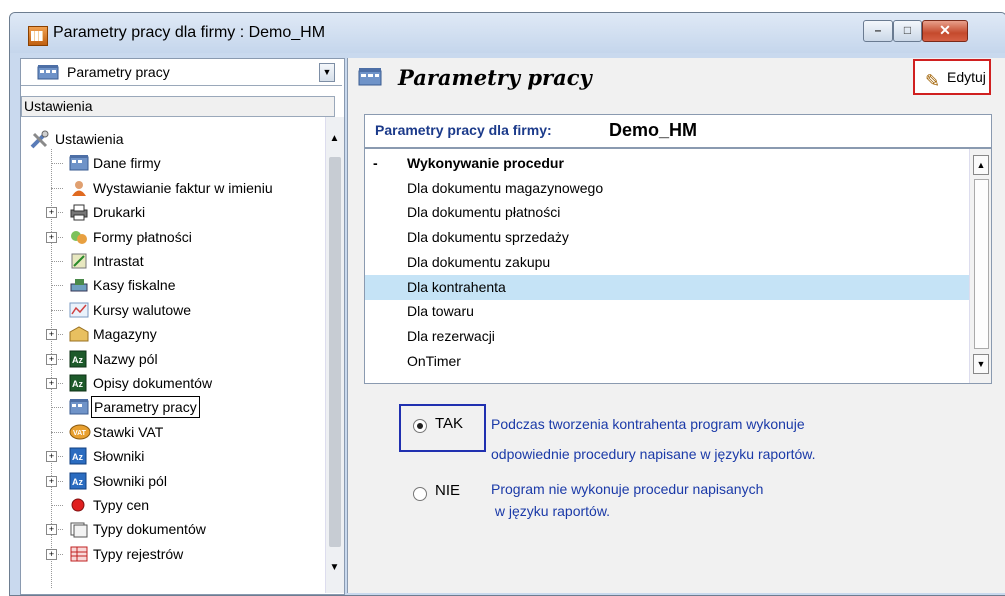 The height and width of the screenshot is (596, 1005). What do you see at coordinates (479, 261) in the screenshot?
I see `list-item-label: Dla dokumentu zakupu` at bounding box center [479, 261].